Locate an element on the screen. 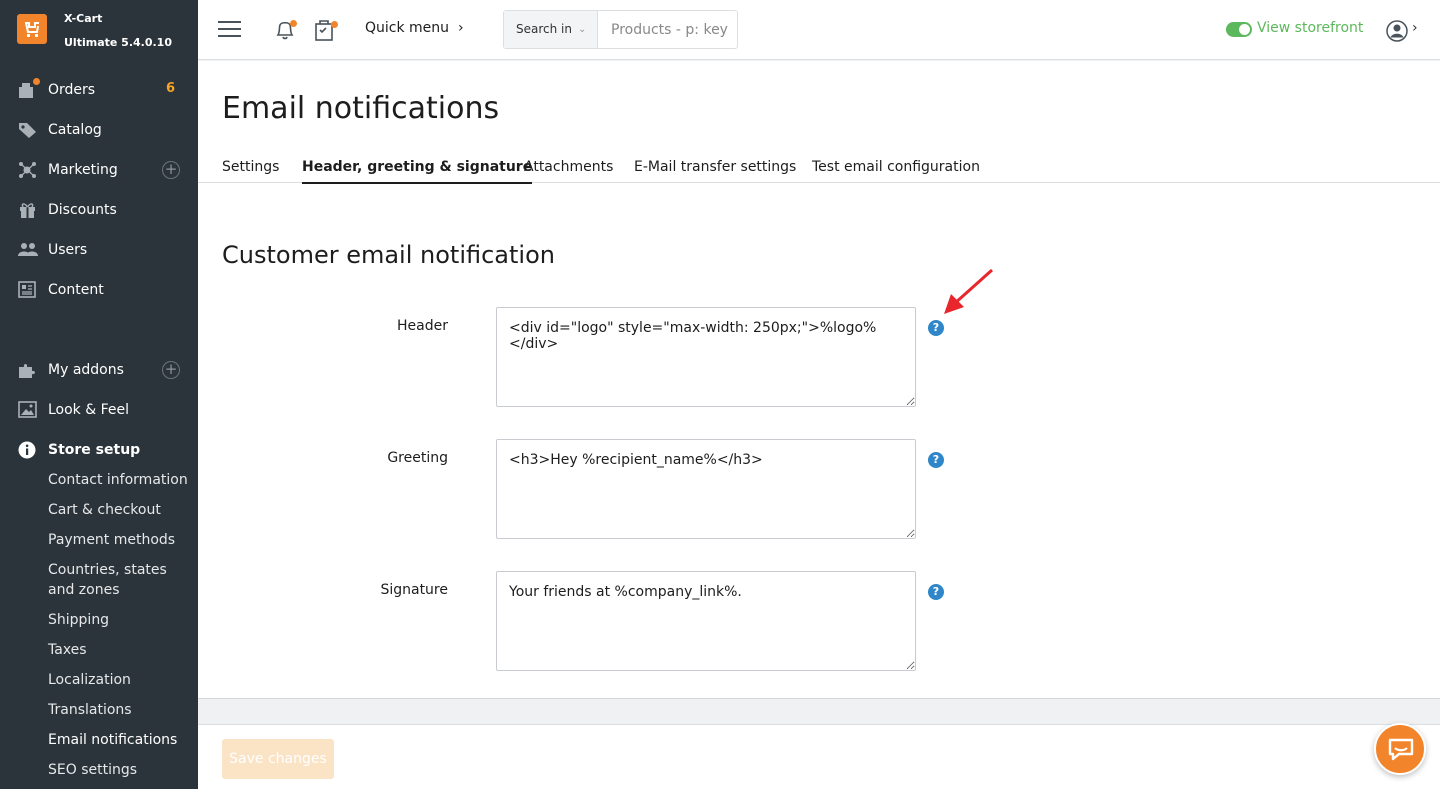 This screenshot has width=1440, height=789. chat-button is located at coordinates (1400, 749).